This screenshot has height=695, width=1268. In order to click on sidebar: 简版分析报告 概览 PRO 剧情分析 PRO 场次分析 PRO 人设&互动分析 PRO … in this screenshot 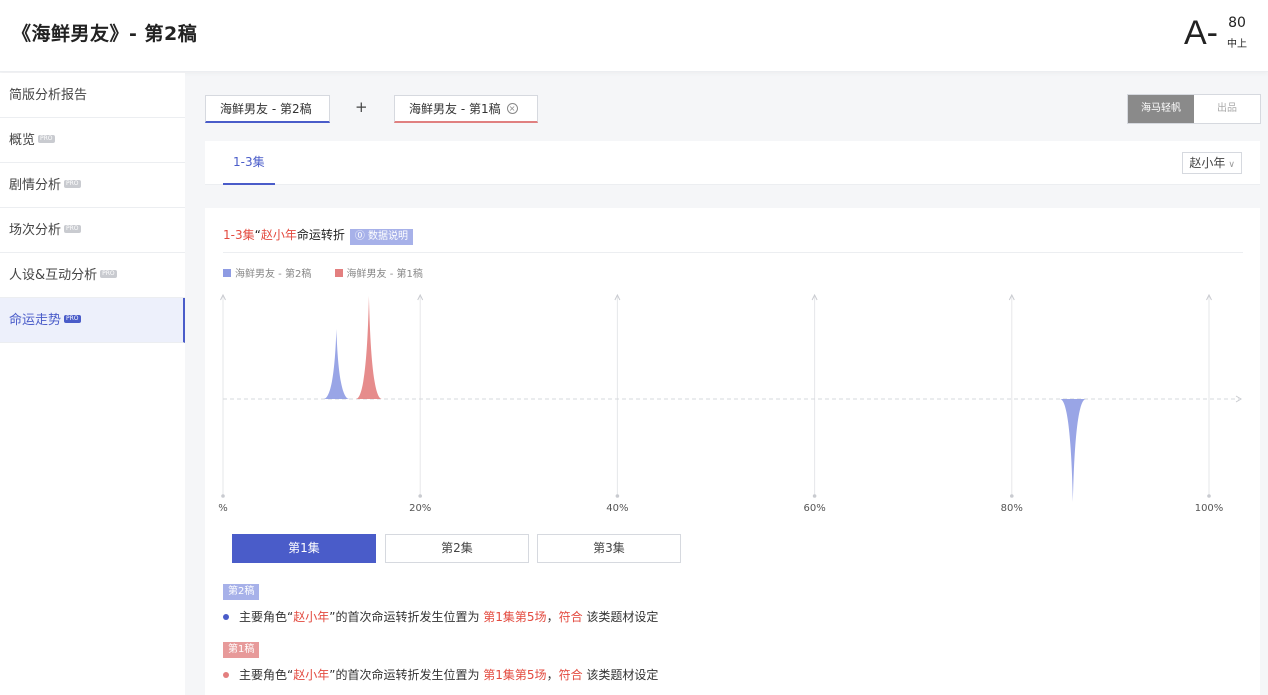, I will do `click(92, 384)`.